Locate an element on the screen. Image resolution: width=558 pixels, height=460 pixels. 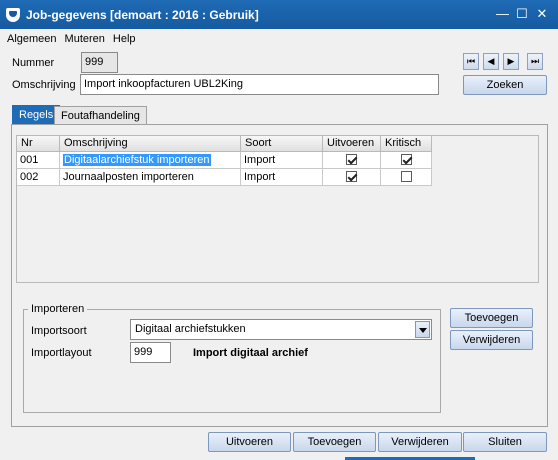
tab-regels: Regels is located at coordinates (36, 115).